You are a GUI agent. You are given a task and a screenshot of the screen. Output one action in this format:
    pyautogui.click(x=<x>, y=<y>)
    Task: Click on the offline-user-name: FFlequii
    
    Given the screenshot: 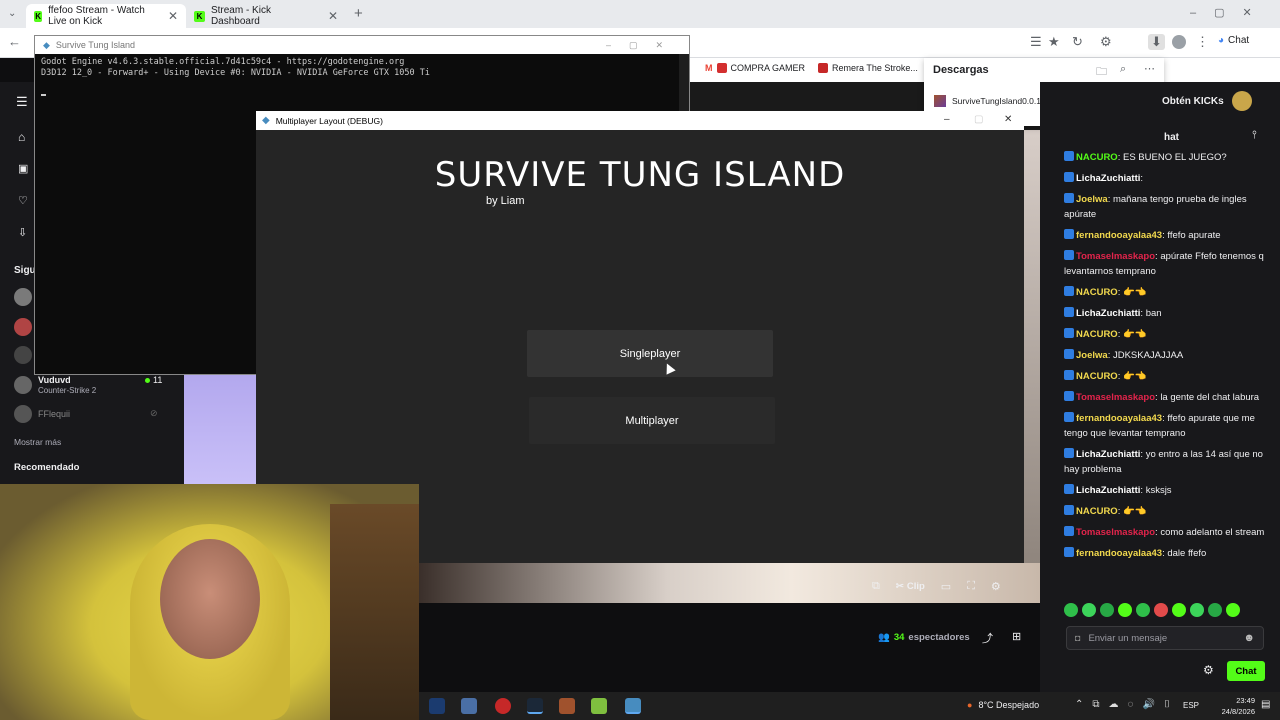 What is the action you would take?
    pyautogui.click(x=54, y=414)
    